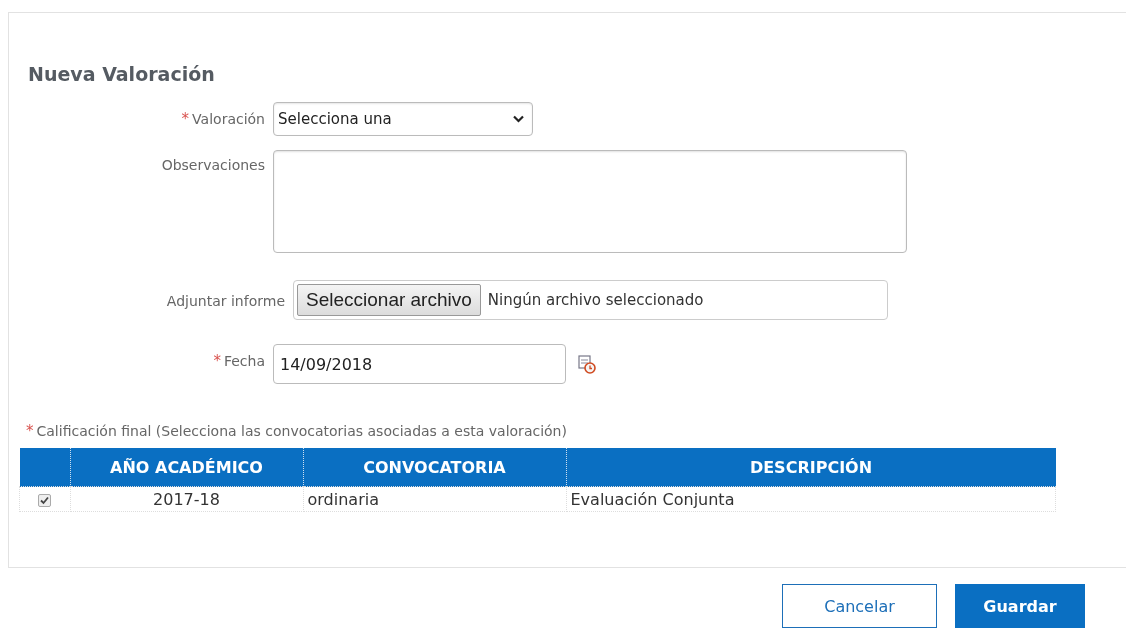  What do you see at coordinates (186, 467) in the screenshot?
I see `column-header: AÑO ACADÉMICO` at bounding box center [186, 467].